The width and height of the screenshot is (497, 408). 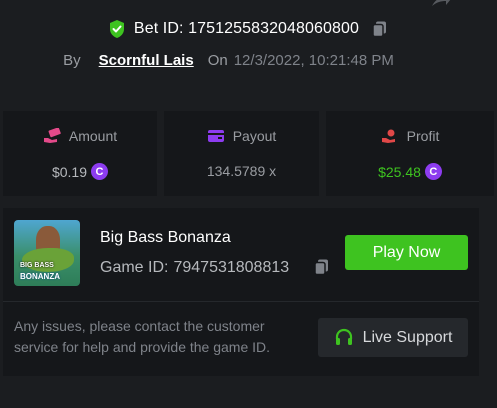 I want to click on bet-date: 12/3/2022, 10:21:48 PM, so click(x=313, y=60).